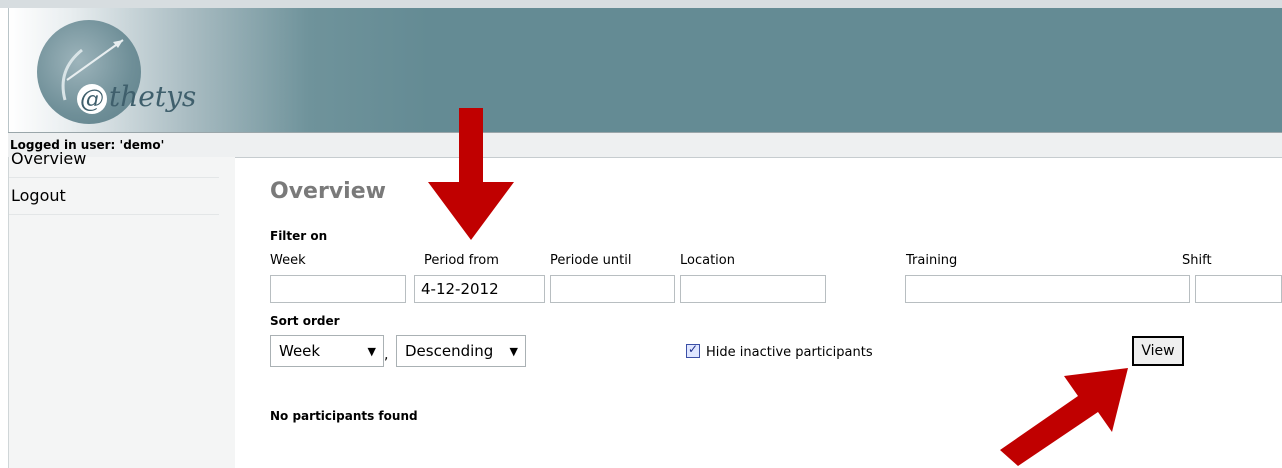  I want to click on view-button: View, so click(1158, 351).